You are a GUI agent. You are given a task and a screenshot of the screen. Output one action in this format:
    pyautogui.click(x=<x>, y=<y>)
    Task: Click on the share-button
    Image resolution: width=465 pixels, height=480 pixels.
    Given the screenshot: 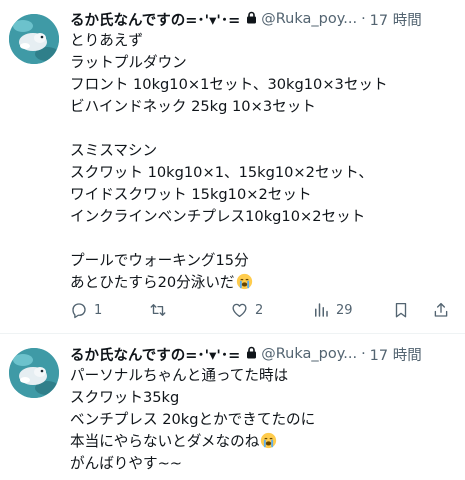 What is the action you would take?
    pyautogui.click(x=441, y=310)
    